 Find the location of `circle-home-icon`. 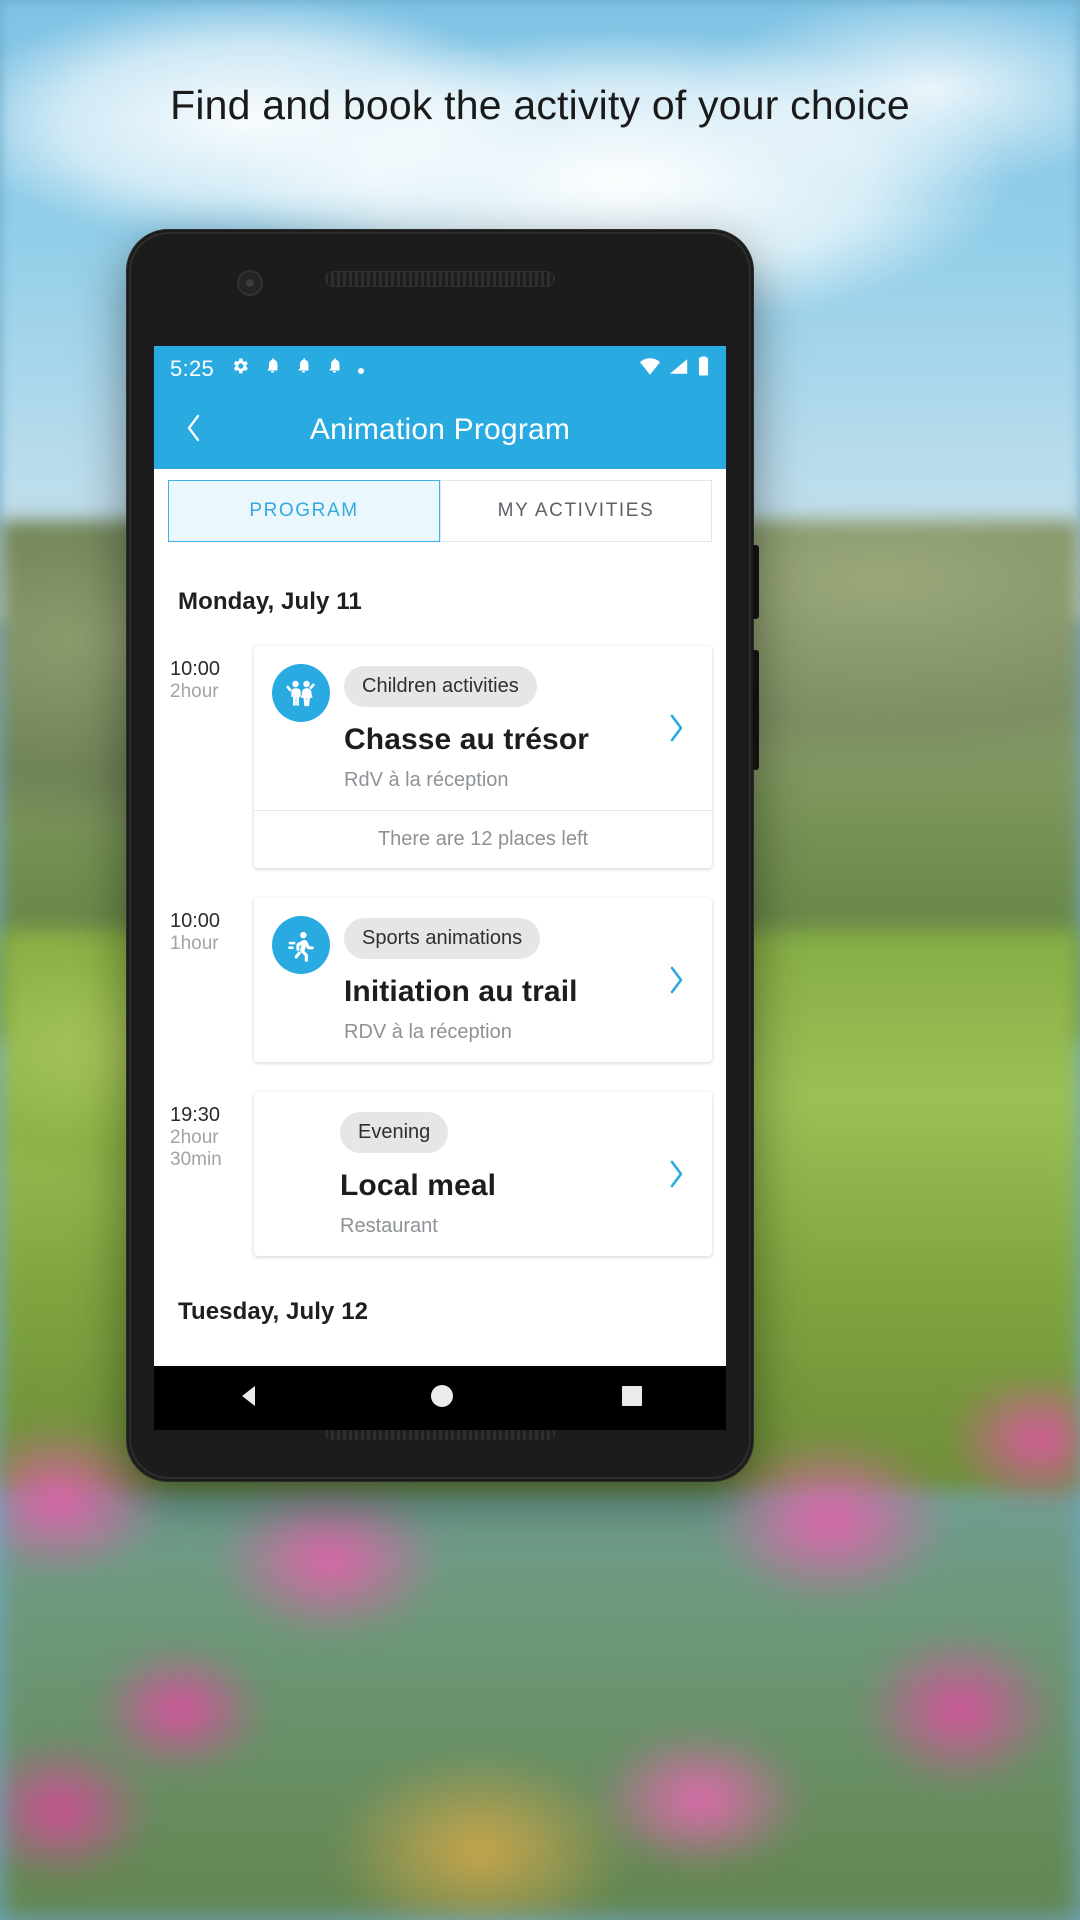

circle-home-icon is located at coordinates (442, 1398).